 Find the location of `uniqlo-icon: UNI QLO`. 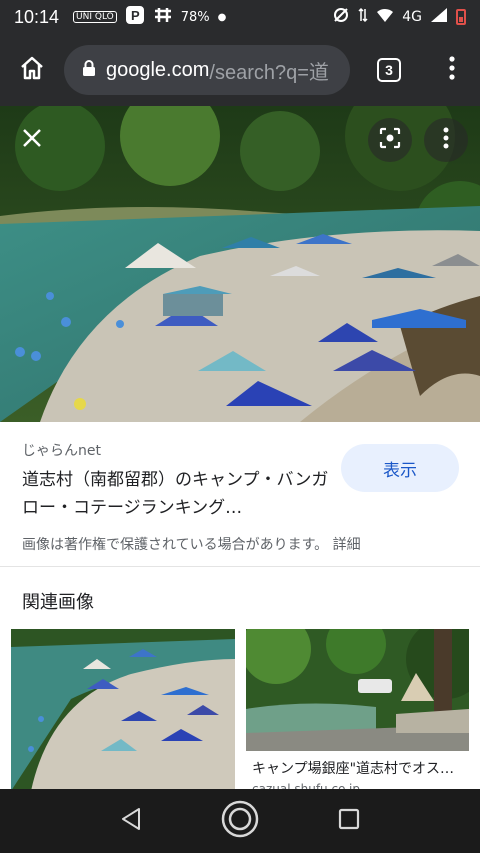

uniqlo-icon: UNI QLO is located at coordinates (95, 17).